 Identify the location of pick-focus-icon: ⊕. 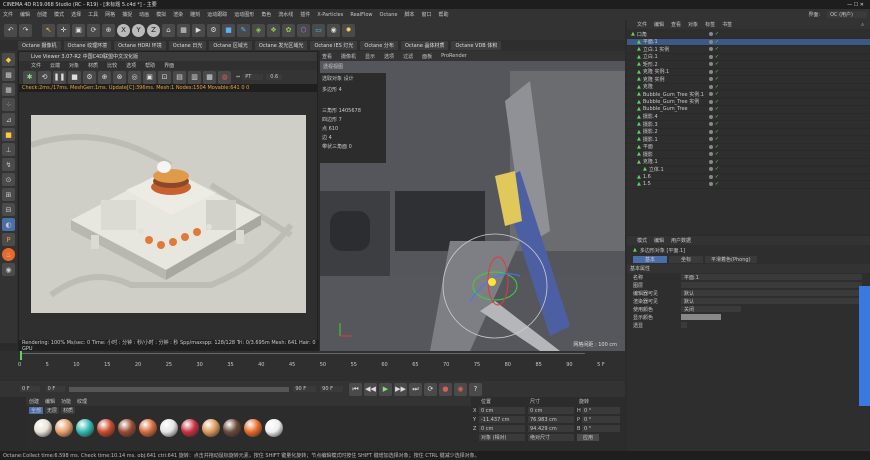
(104, 77).